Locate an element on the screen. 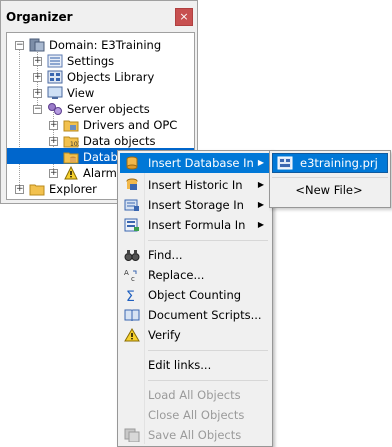 The image size is (392, 447). menu-item-object-counting: Σ Object Counting is located at coordinates (195, 295).